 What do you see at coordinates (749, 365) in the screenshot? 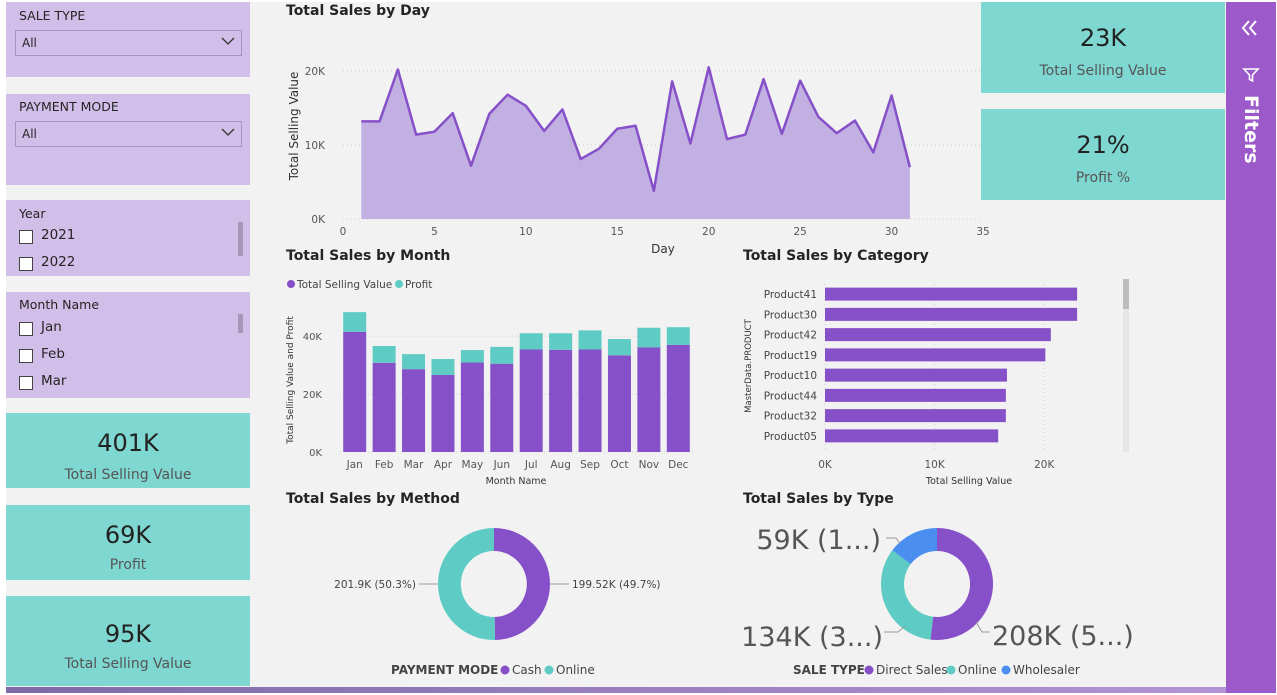
I see `category-chart-y-axis-label: MasterData.PRODUCT` at bounding box center [749, 365].